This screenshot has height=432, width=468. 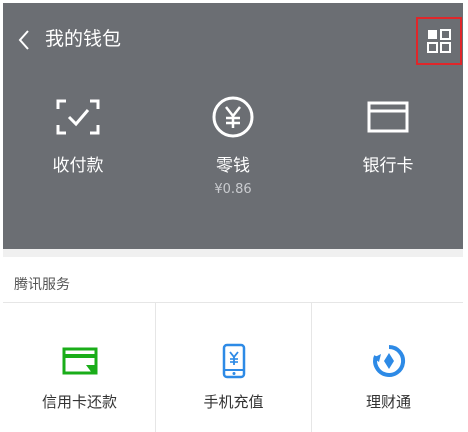 What do you see at coordinates (233, 361) in the screenshot?
I see `phone-recharge-icon` at bounding box center [233, 361].